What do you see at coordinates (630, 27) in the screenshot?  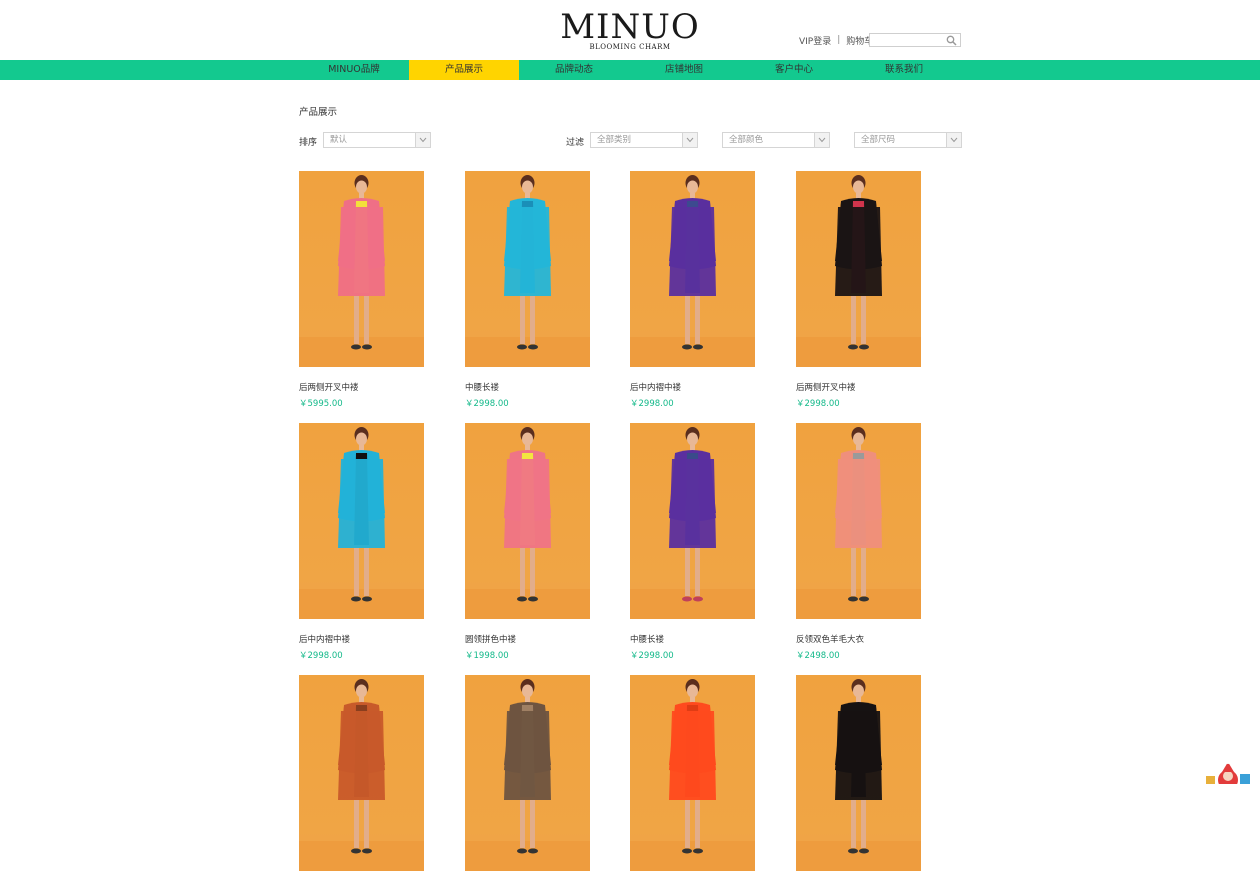 I see `logo-brand: MINUO` at bounding box center [630, 27].